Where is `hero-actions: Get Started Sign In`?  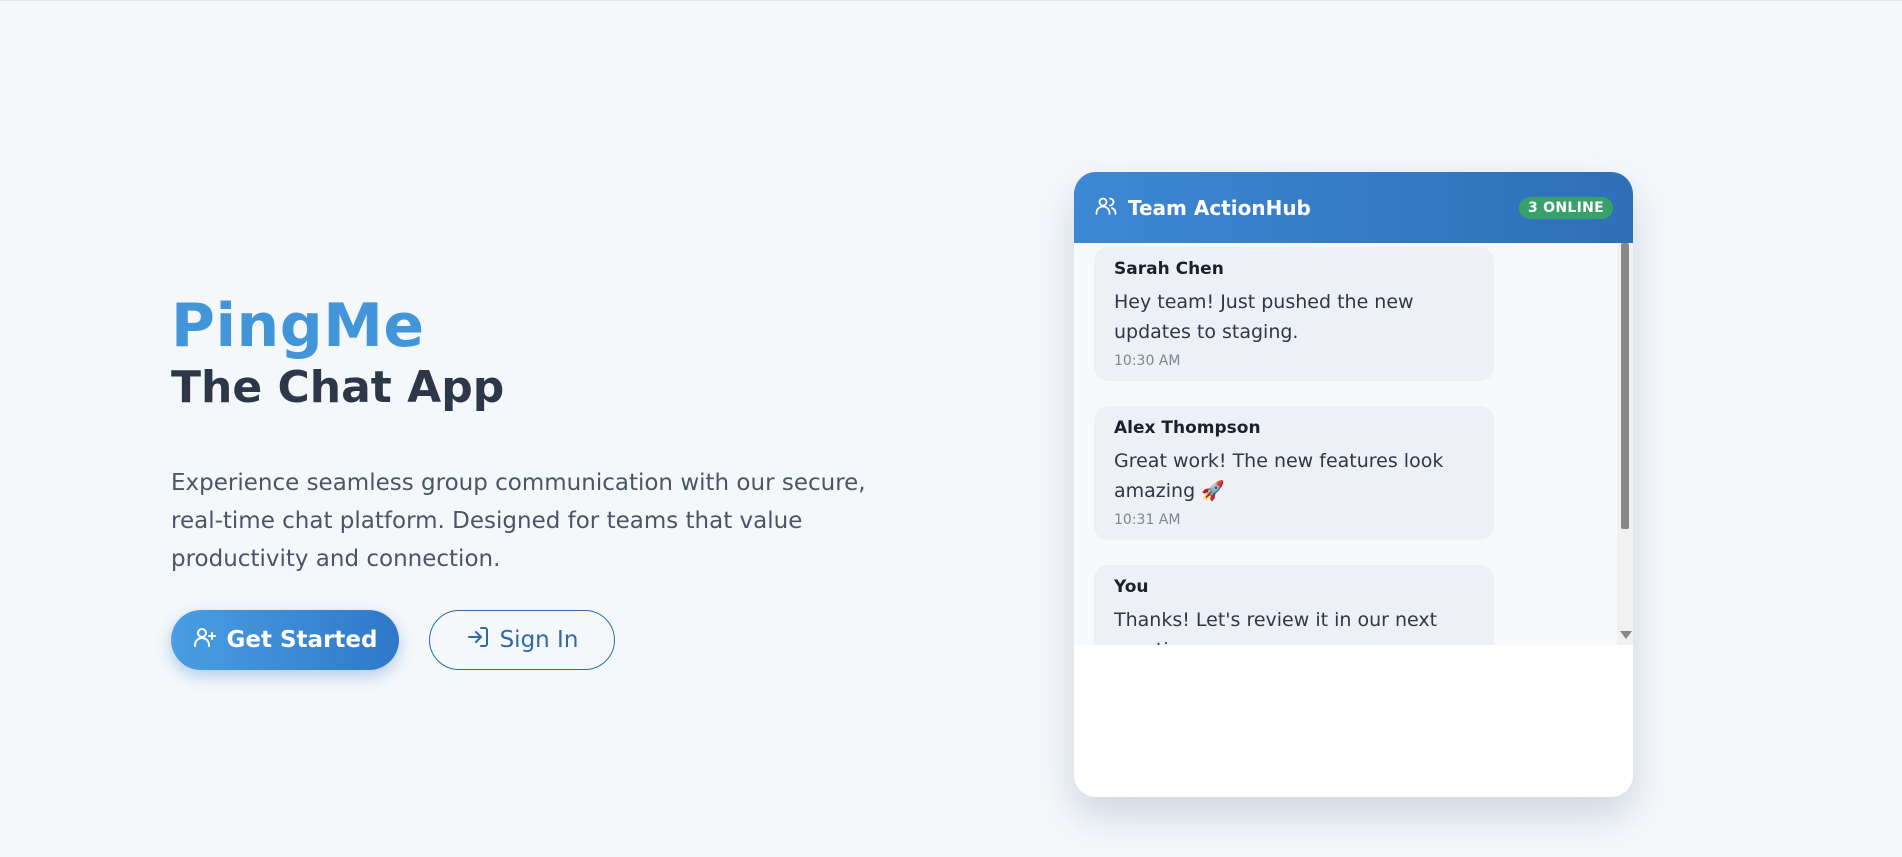
hero-actions: Get Started Sign In is located at coordinates (551, 640).